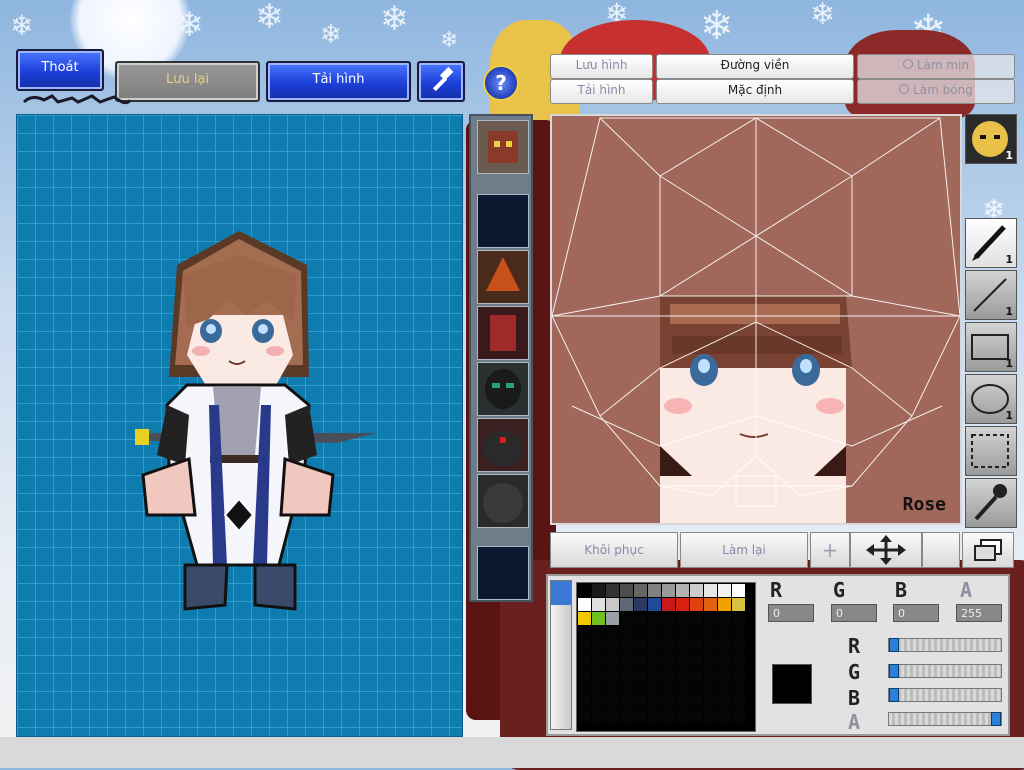 Image resolution: width=1024 pixels, height=770 pixels. Describe the element at coordinates (991, 139) in the screenshot. I see `preview-head-button: 1` at that location.